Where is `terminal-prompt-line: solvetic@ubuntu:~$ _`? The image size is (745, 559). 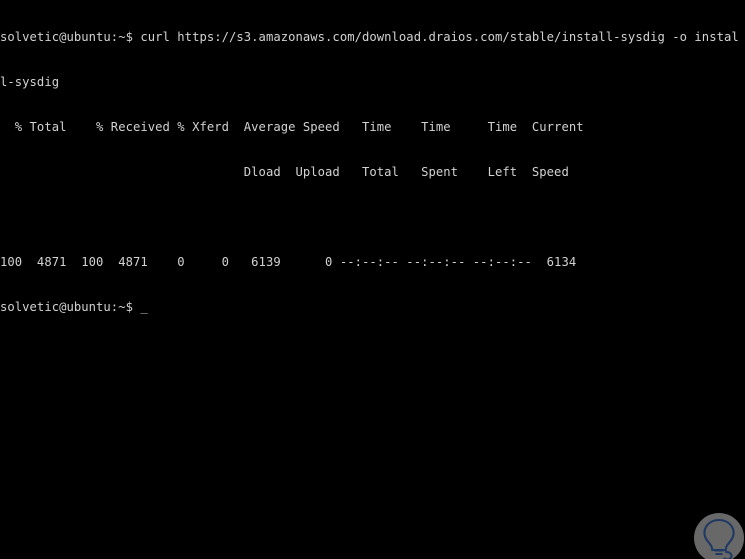
terminal-prompt-line: solvetic@ubuntu:~$ _ is located at coordinates (372, 307).